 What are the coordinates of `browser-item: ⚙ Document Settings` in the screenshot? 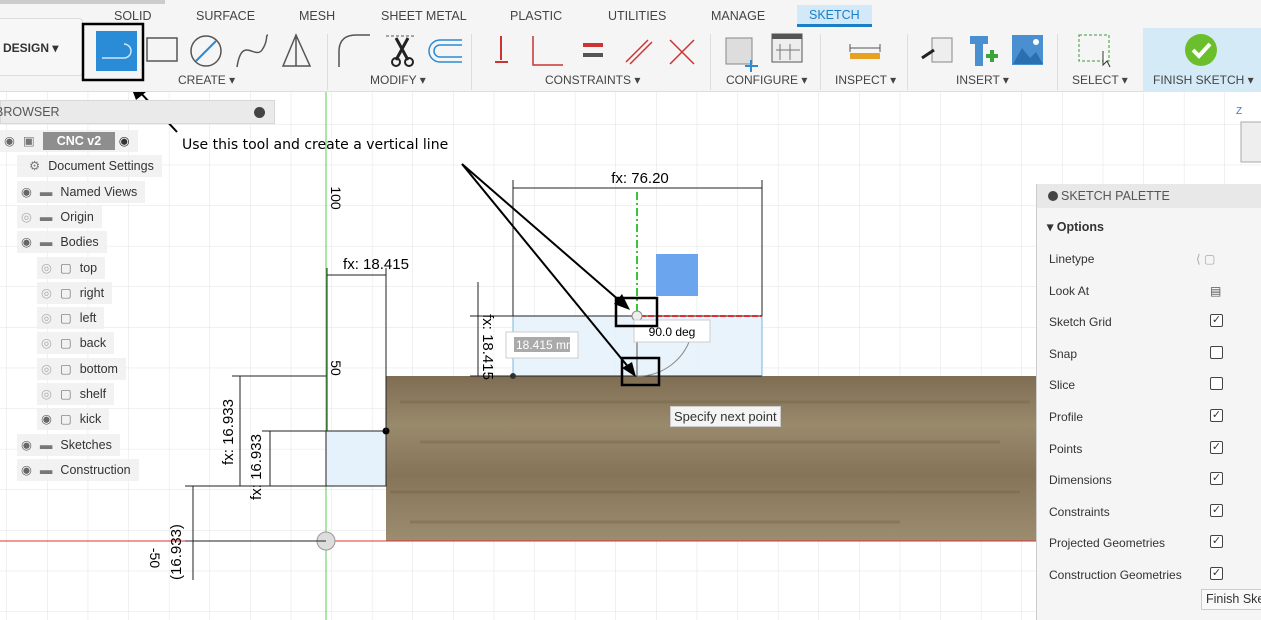 It's located at (89, 166).